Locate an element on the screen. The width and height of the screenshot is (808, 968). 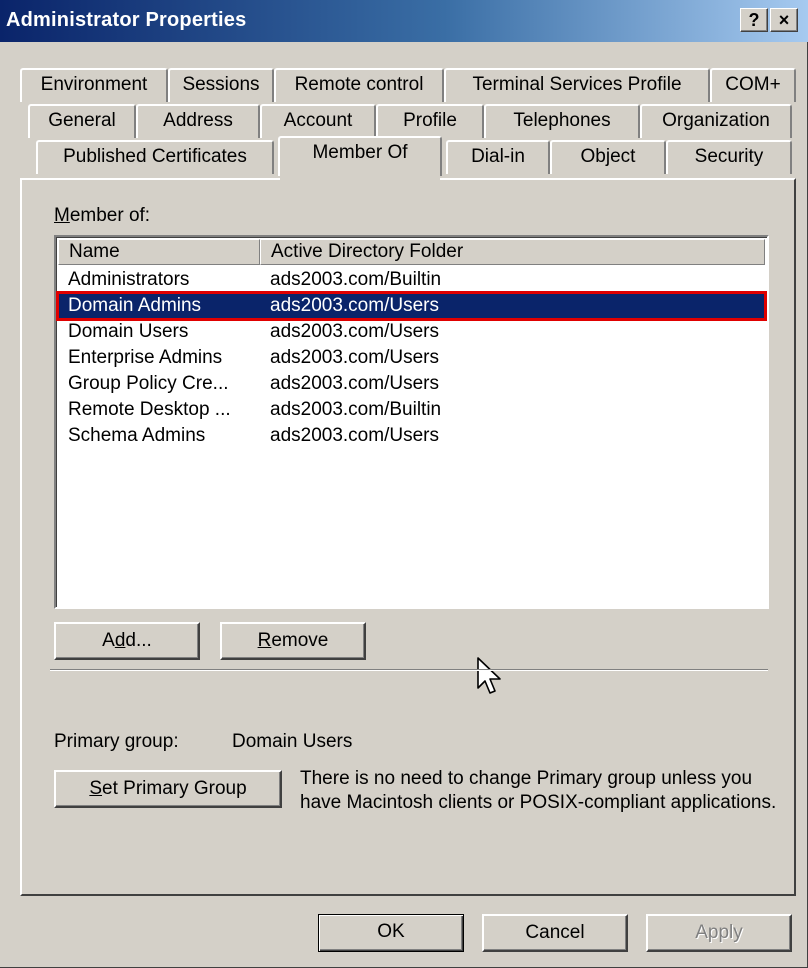
set-primary-group-button: Set Primary Group is located at coordinates (168, 789).